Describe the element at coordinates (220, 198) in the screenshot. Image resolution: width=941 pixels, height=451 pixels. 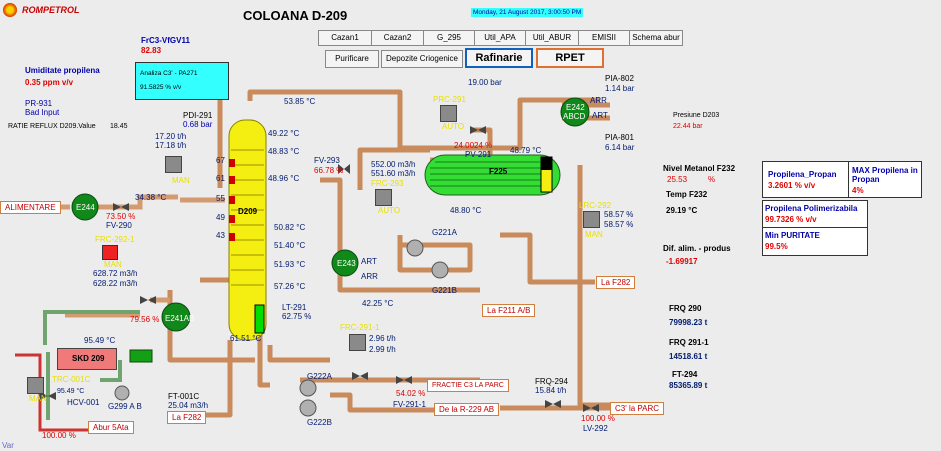
I see `tray-55: 55` at that location.